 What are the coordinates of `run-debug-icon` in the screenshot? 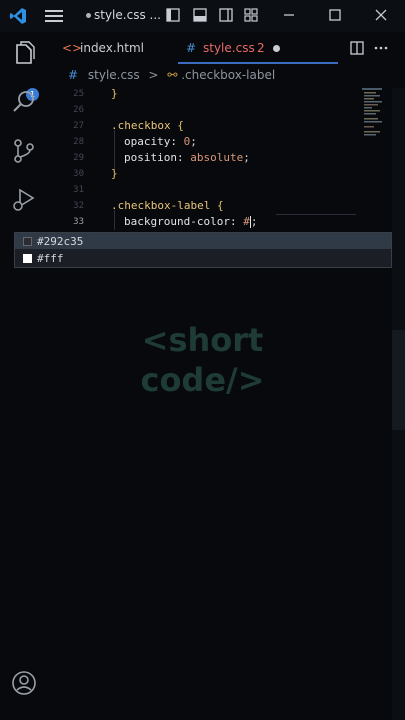 It's located at (24, 200).